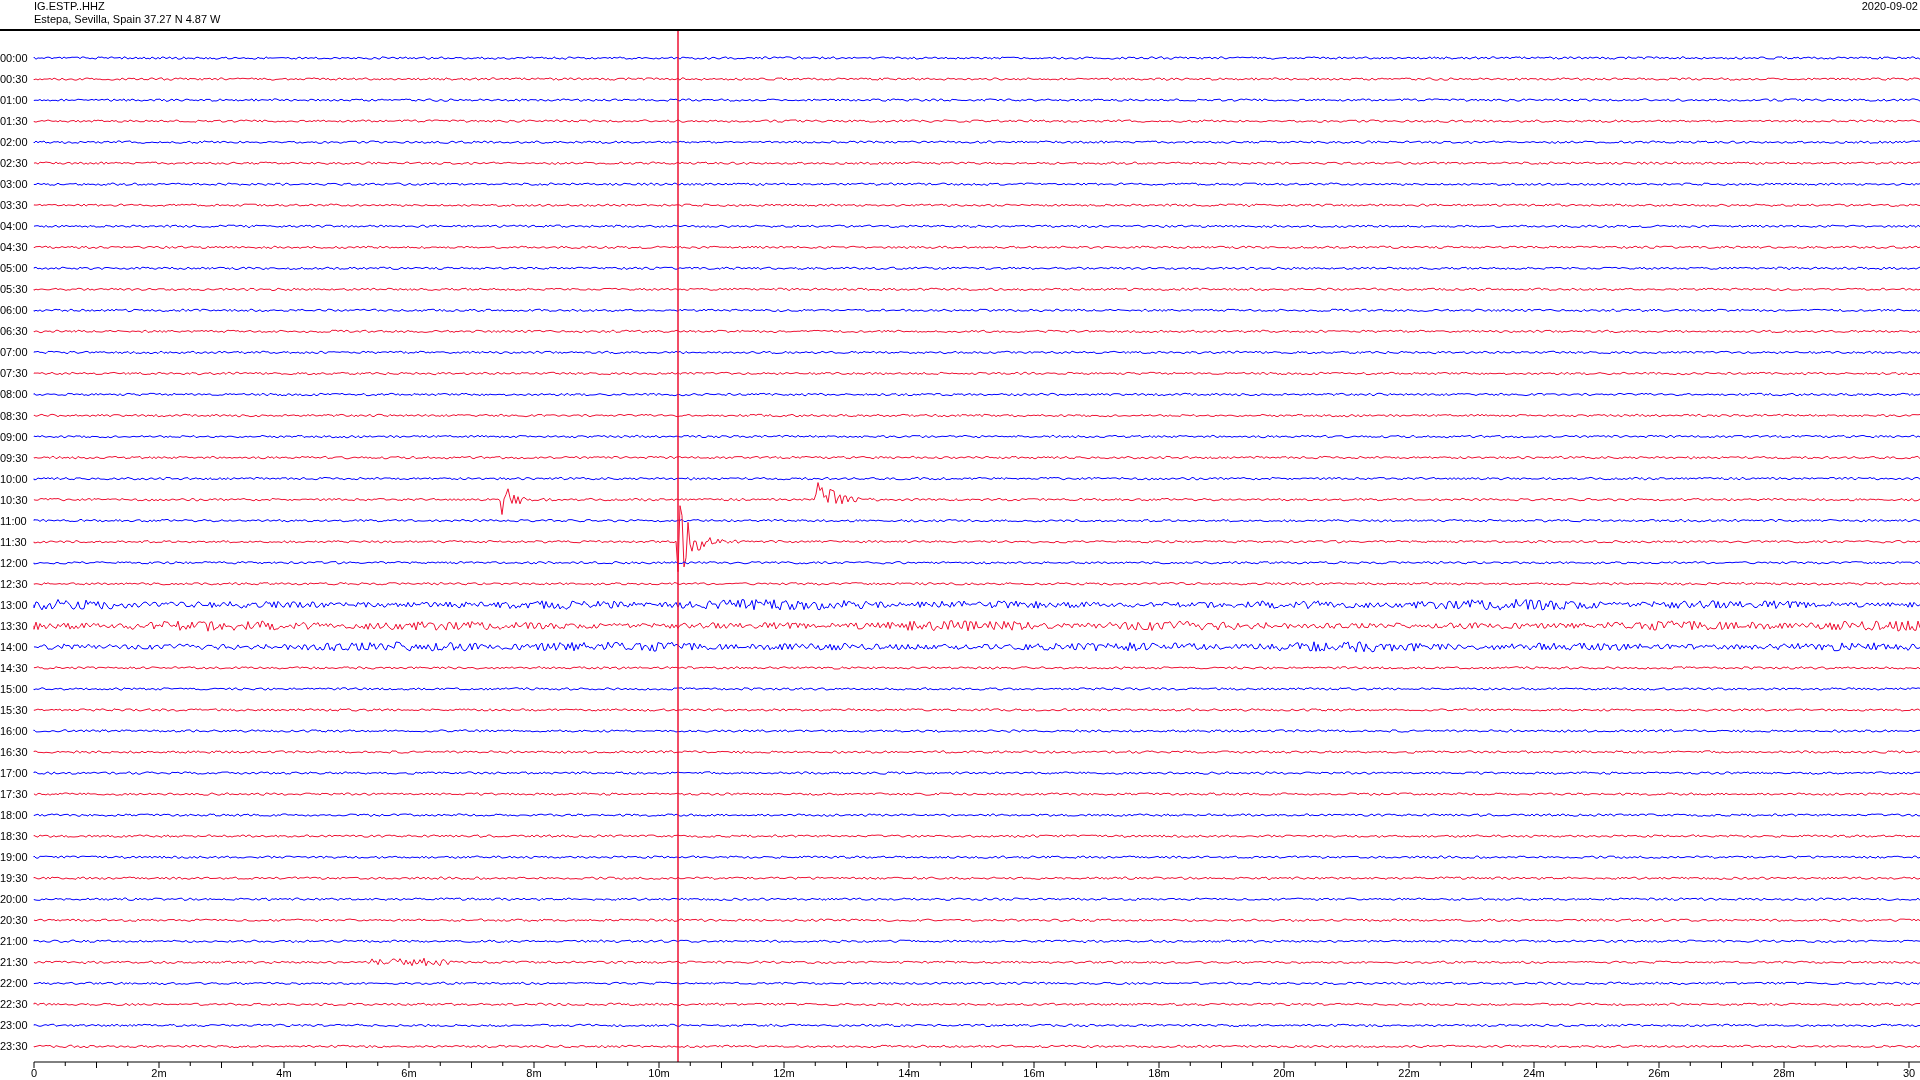 The width and height of the screenshot is (1920, 1080). Describe the element at coordinates (14, 457) in the screenshot. I see `trace-time-label: 09:30` at that location.